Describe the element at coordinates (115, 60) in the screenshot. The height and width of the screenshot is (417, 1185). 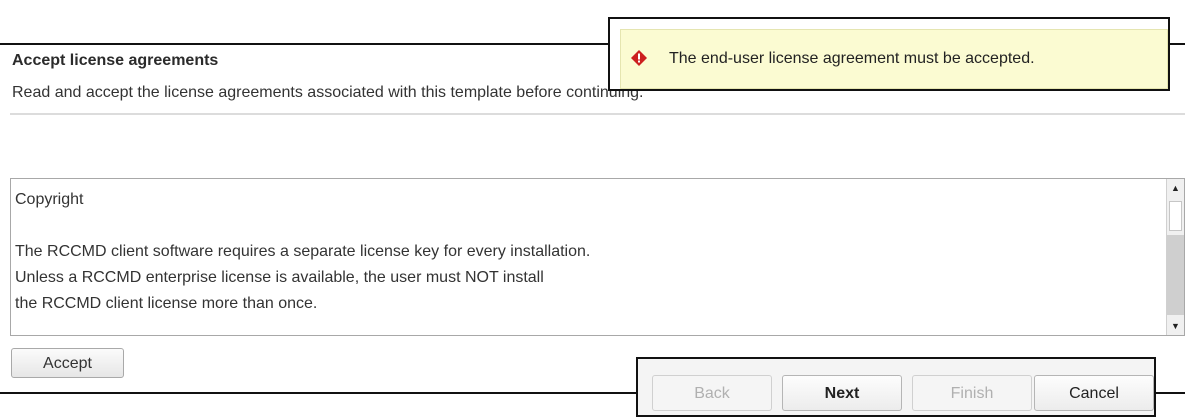
I see `page-title: Accept license agreements` at that location.